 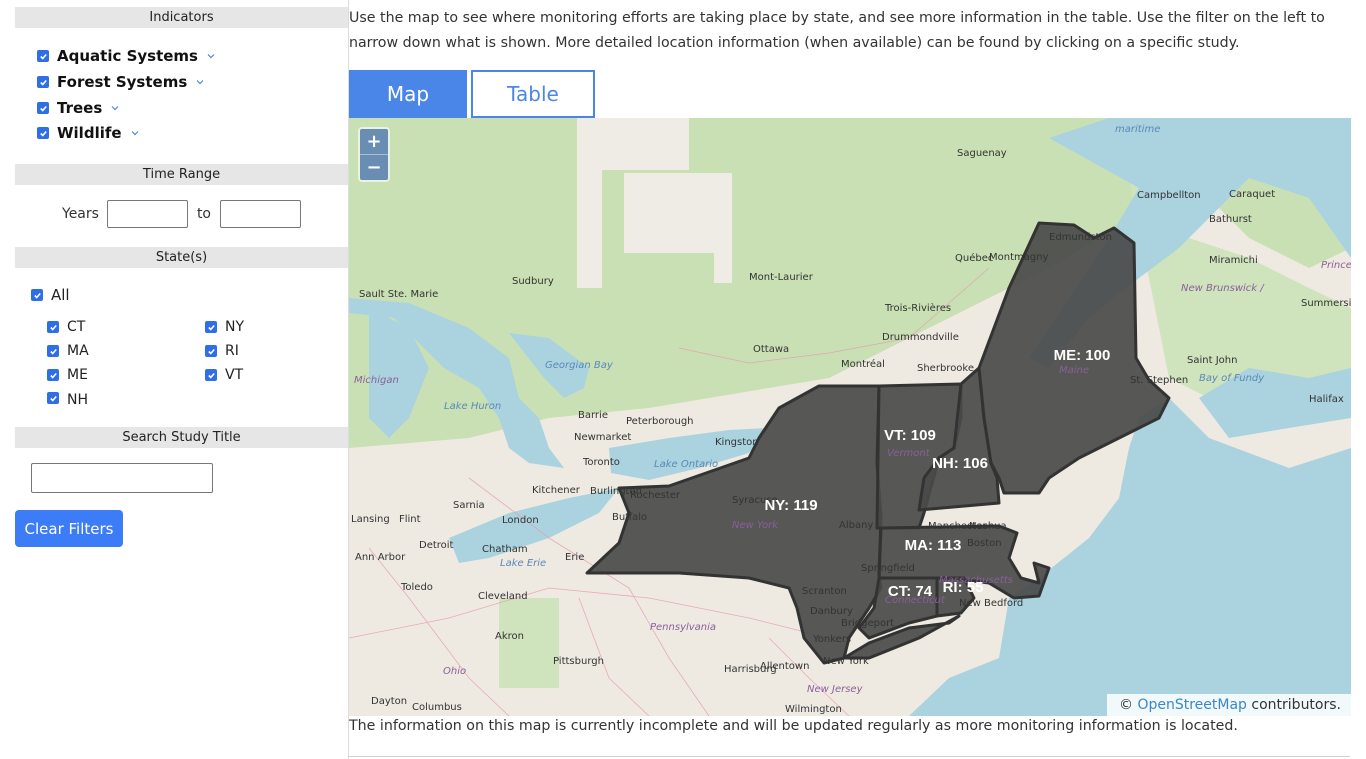 I want to click on indicator-aquatic-systems: Aquatic Systems, so click(x=126, y=56).